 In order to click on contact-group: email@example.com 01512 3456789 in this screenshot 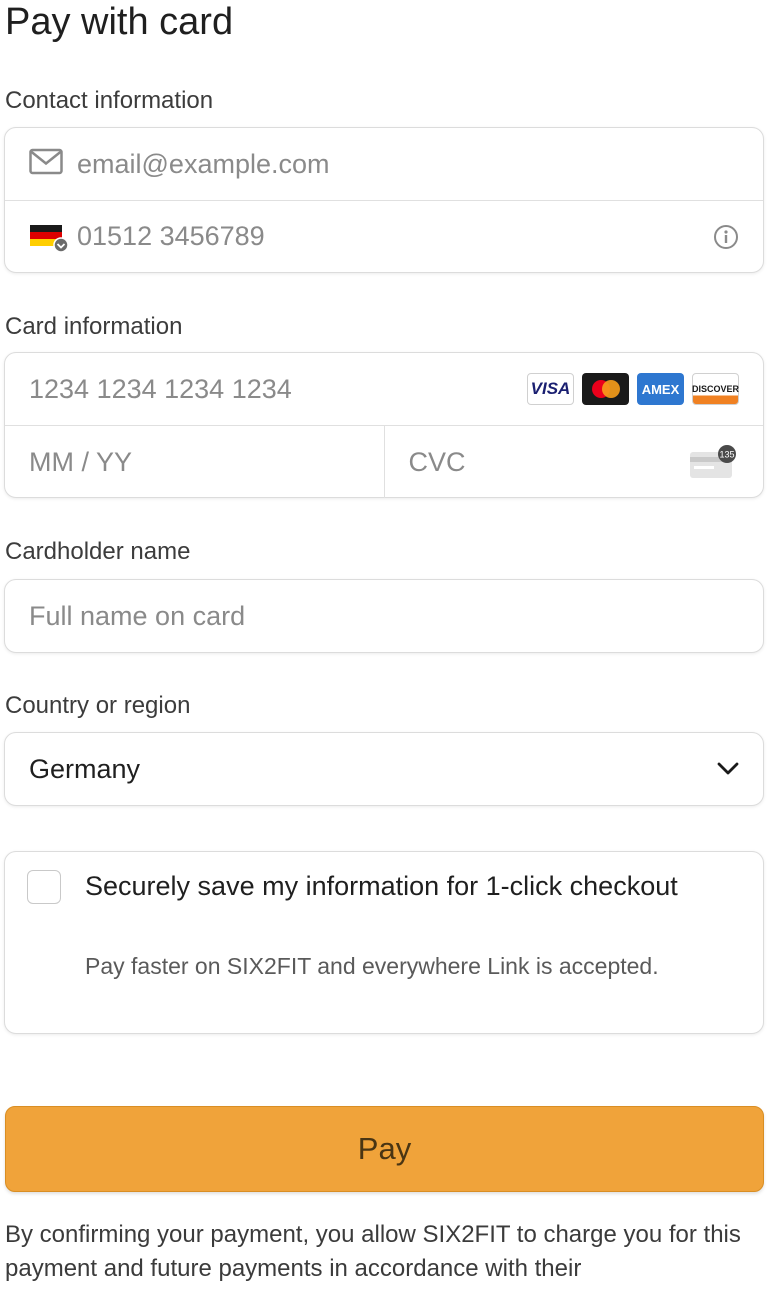, I will do `click(384, 200)`.